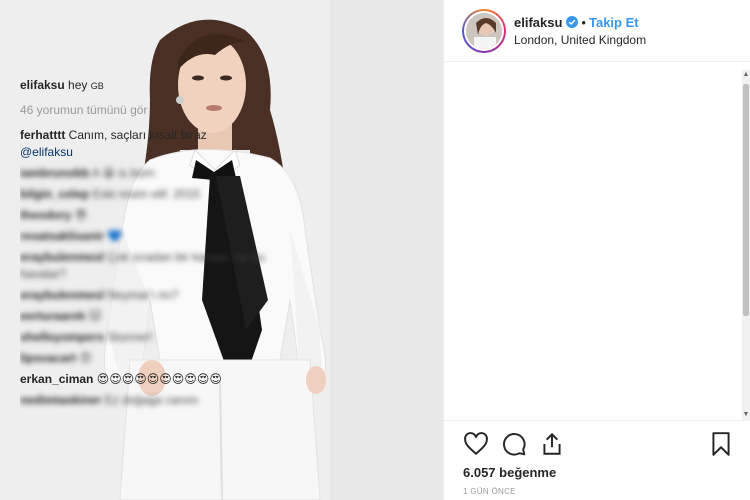  What do you see at coordinates (156, 358) in the screenshot?
I see `comment-item-blurred: lipsvacart 😍` at bounding box center [156, 358].